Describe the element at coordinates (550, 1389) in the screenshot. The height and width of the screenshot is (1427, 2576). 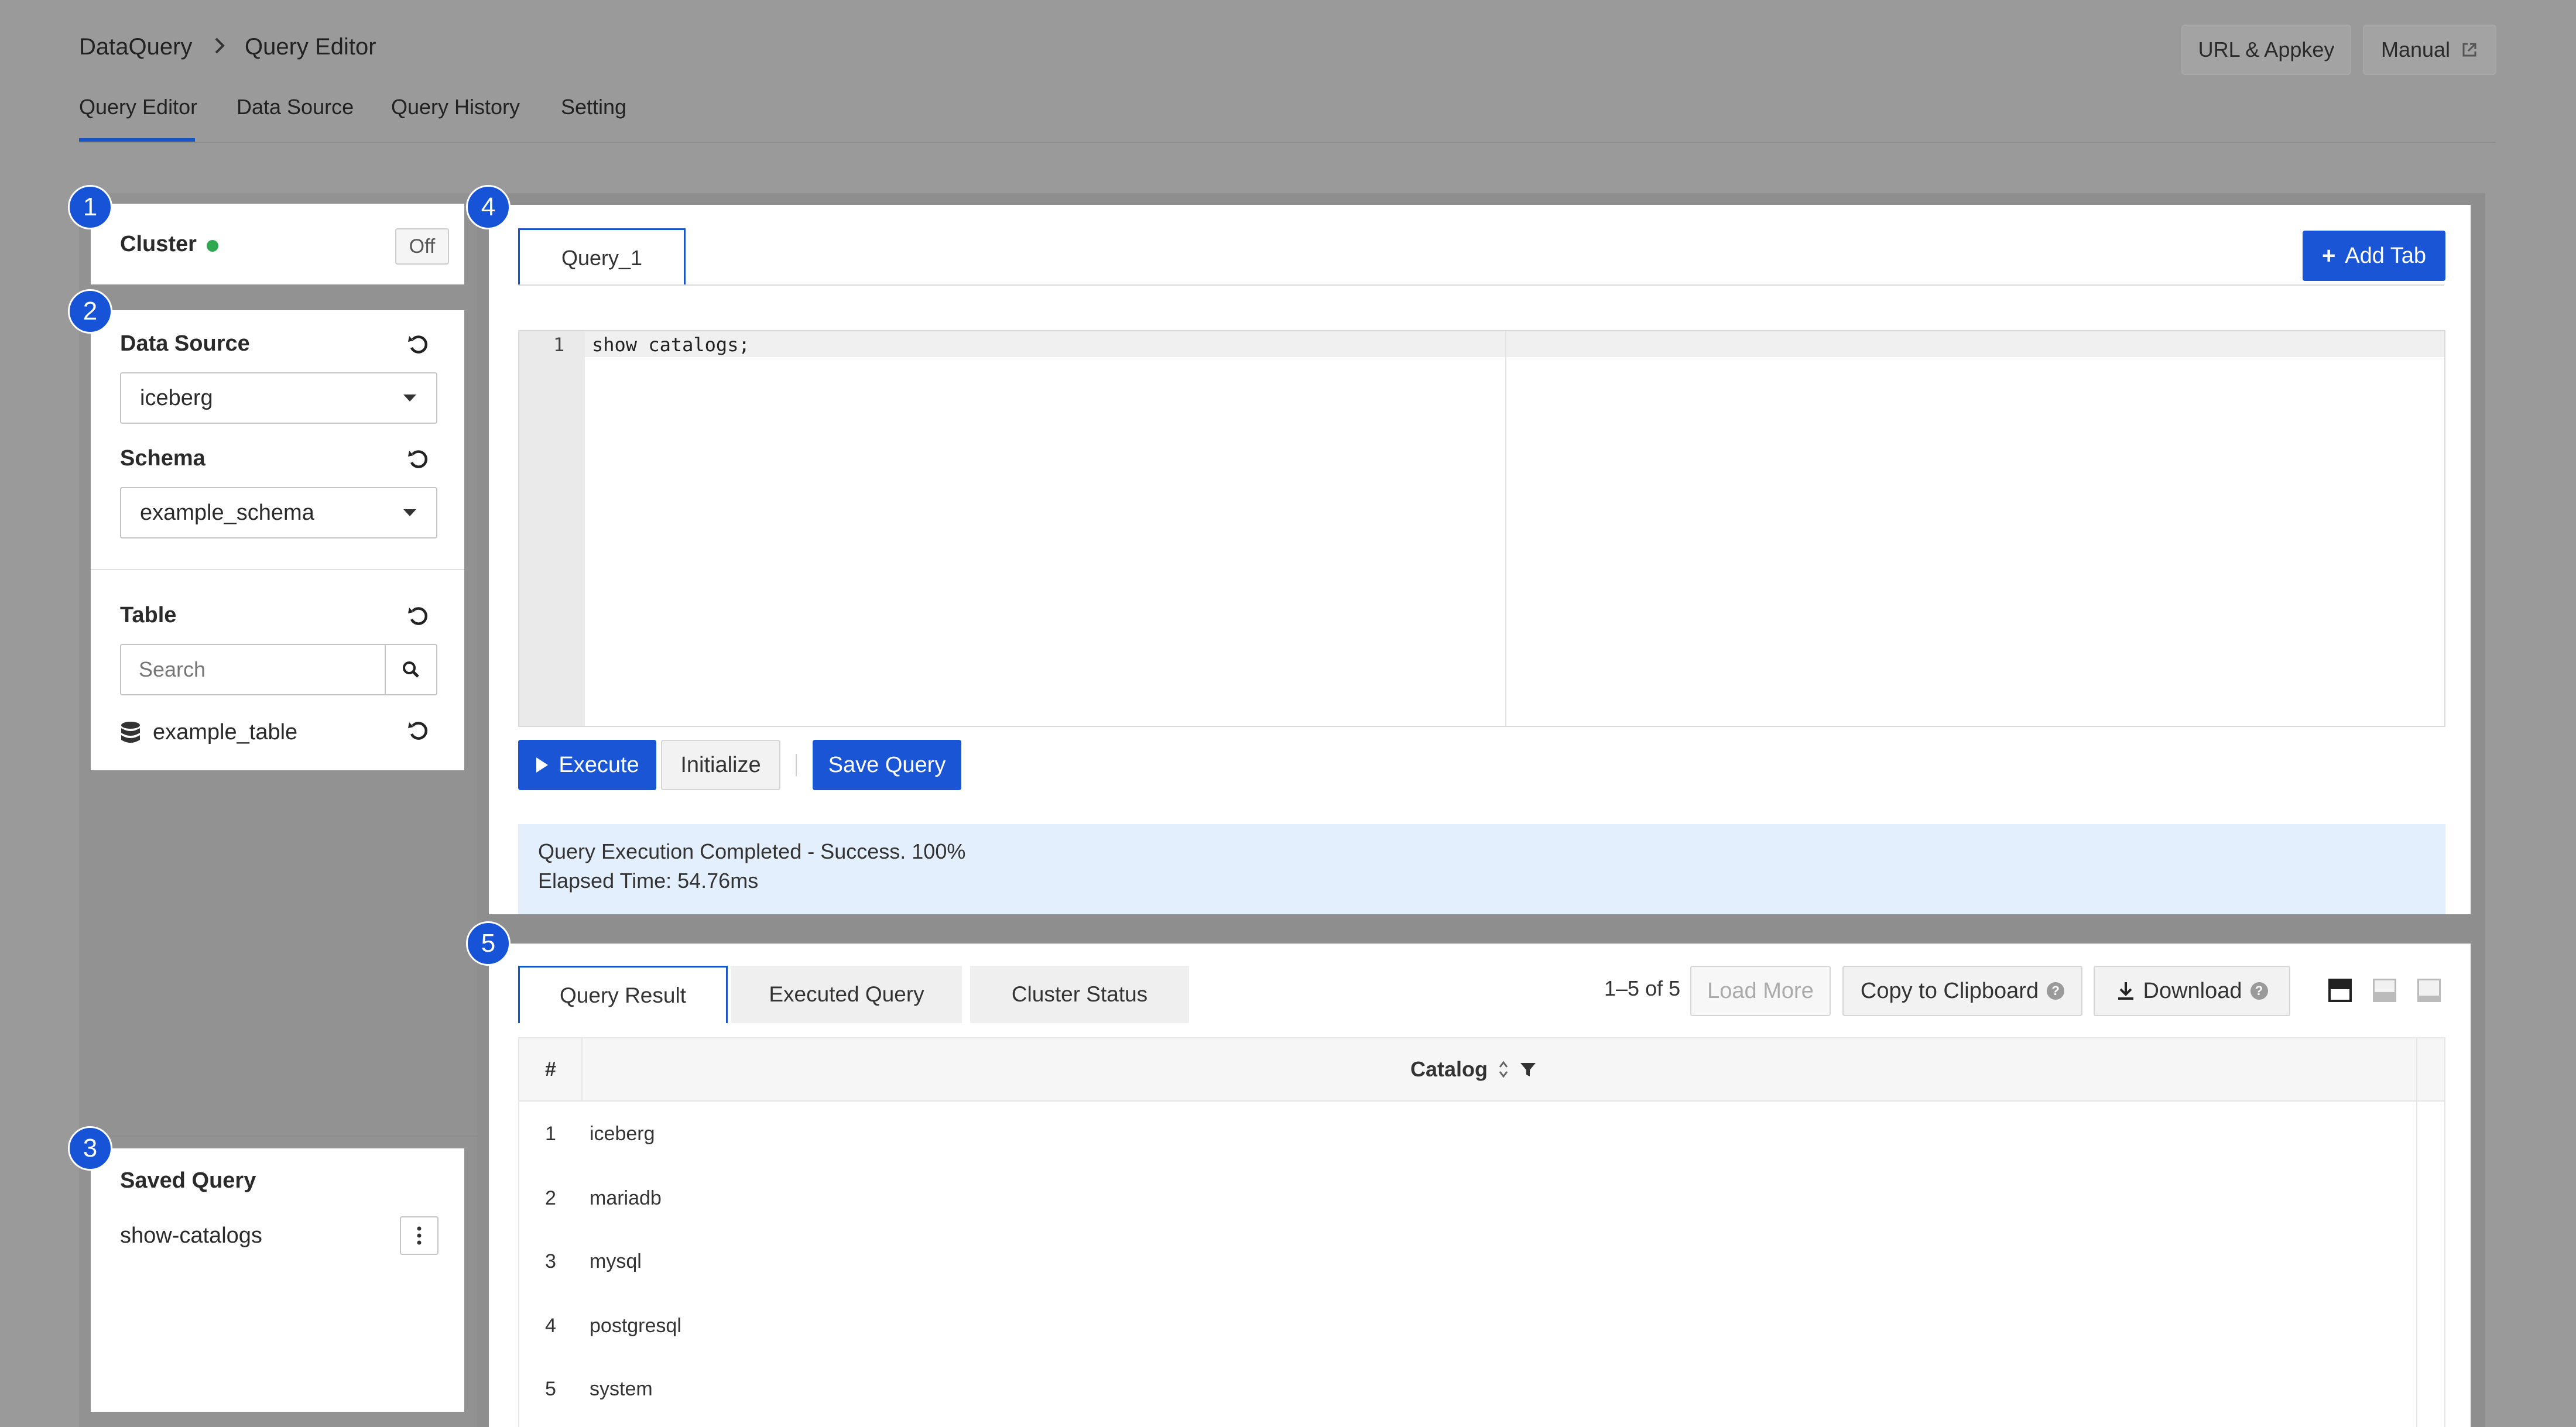
I see `row-index: 5` at that location.